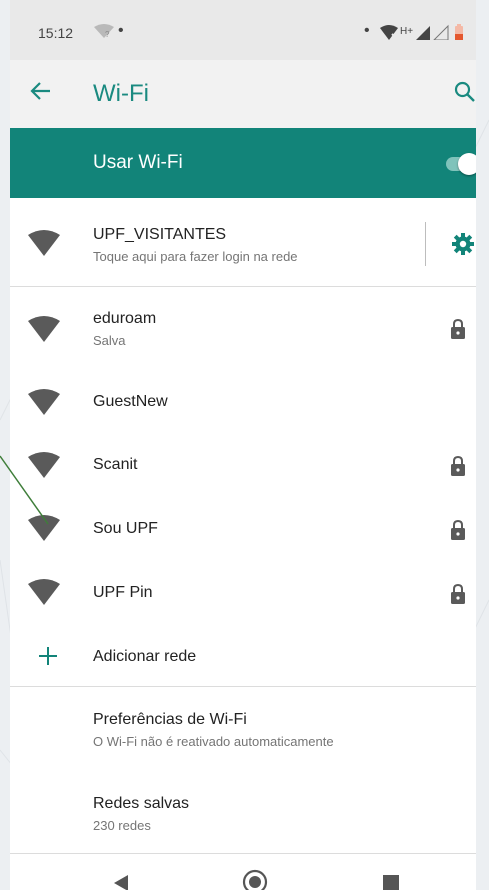  I want to click on search-icon, so click(465, 94).